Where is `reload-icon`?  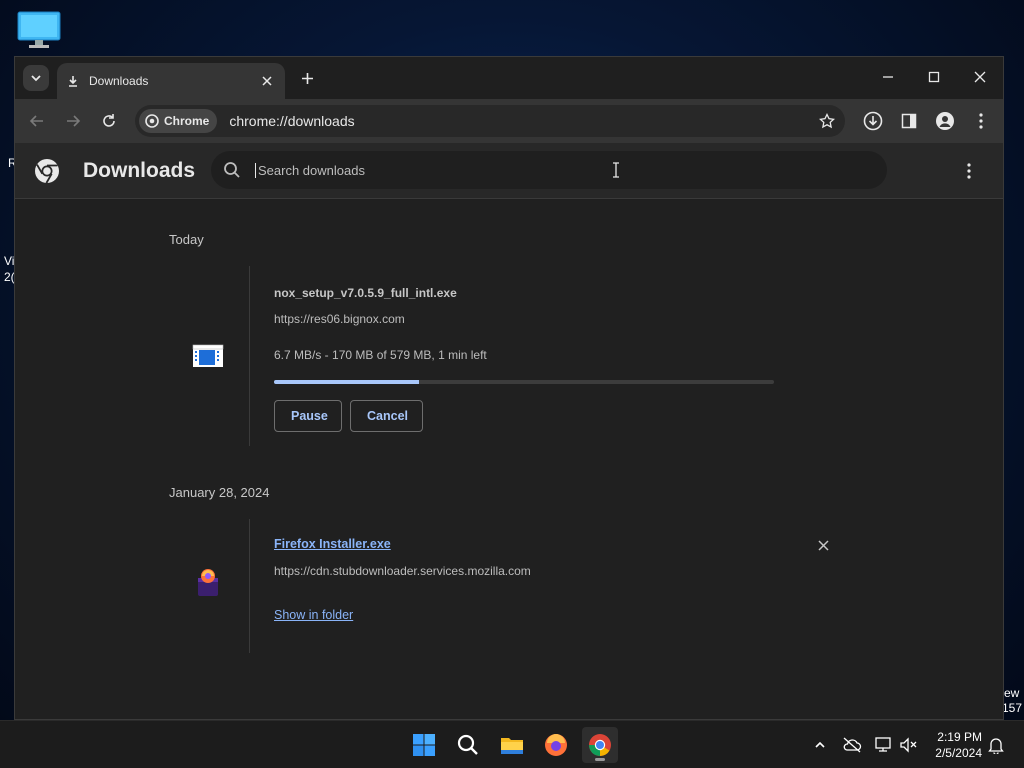
reload-icon is located at coordinates (109, 120).